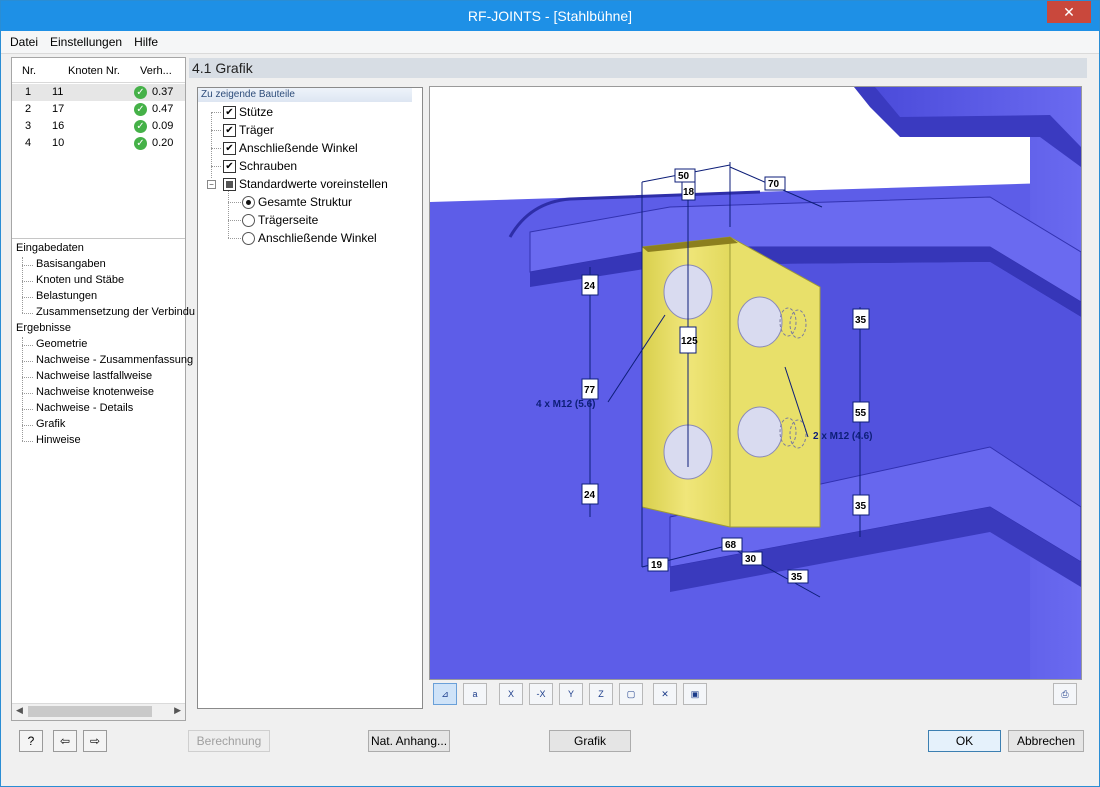 Image resolution: width=1100 pixels, height=787 pixels. Describe the element at coordinates (1046, 741) in the screenshot. I see `abbrechen-button: Abbrechen` at that location.